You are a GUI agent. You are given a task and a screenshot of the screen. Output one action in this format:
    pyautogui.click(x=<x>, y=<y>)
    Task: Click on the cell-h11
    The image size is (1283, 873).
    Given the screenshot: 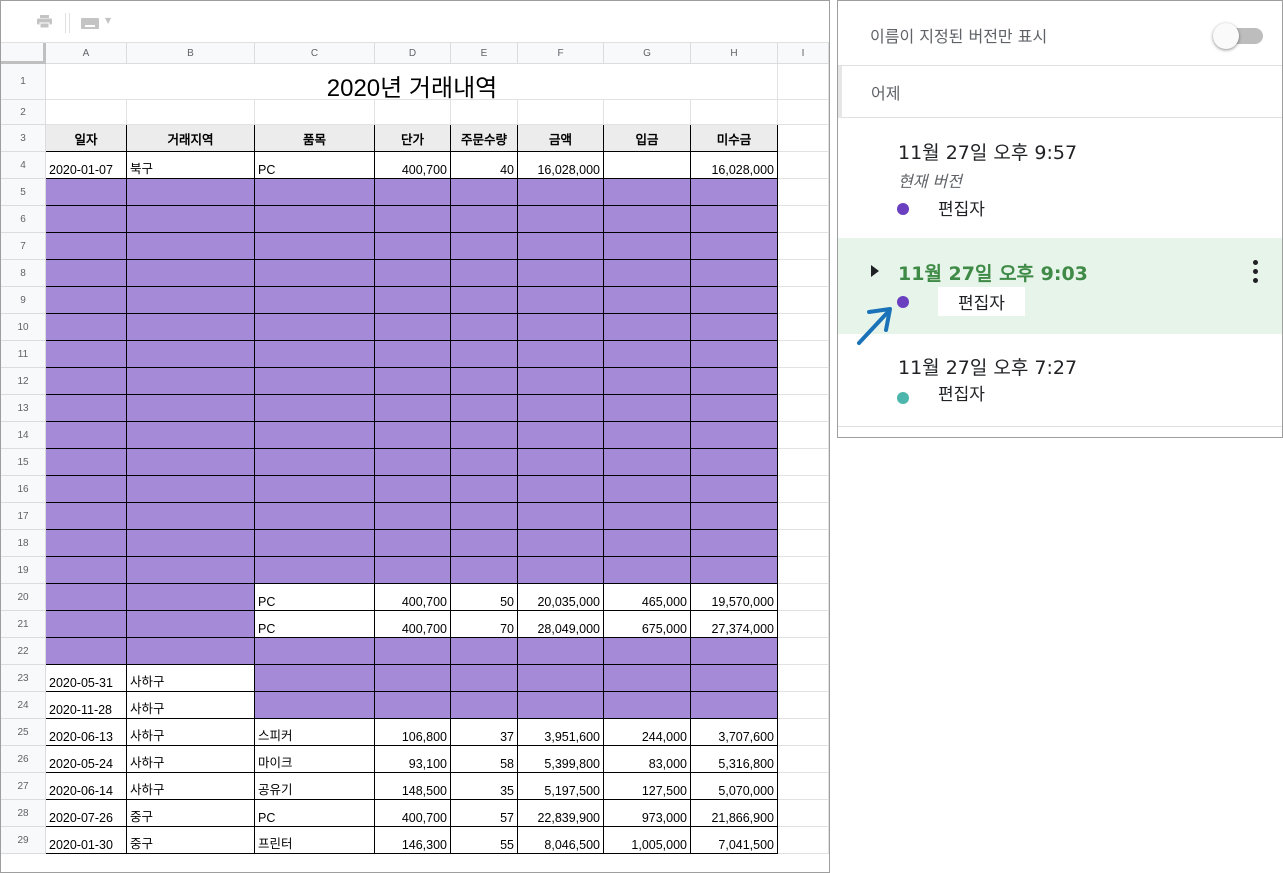 What is the action you would take?
    pyautogui.click(x=734, y=354)
    